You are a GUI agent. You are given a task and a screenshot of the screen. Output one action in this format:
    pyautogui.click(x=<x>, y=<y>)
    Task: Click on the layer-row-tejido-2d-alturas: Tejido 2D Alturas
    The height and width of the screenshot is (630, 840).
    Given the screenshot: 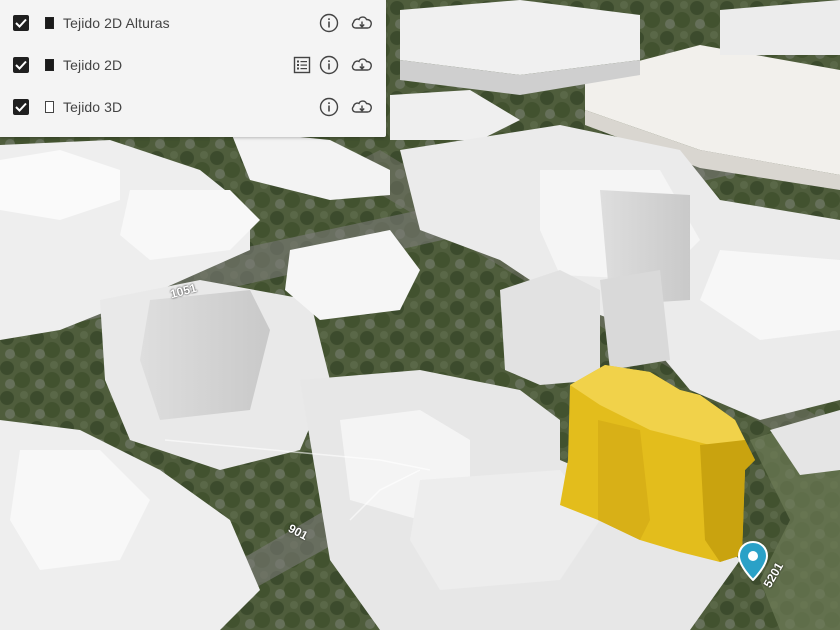 What is the action you would take?
    pyautogui.click(x=193, y=23)
    